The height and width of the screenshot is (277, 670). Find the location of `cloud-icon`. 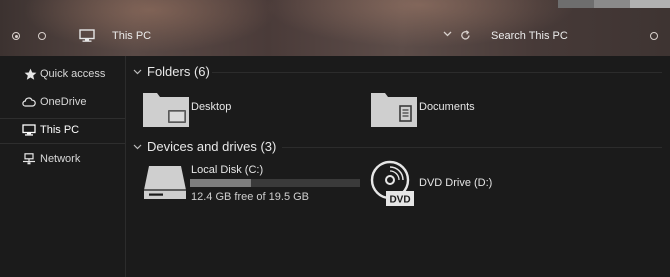

cloud-icon is located at coordinates (29, 102).